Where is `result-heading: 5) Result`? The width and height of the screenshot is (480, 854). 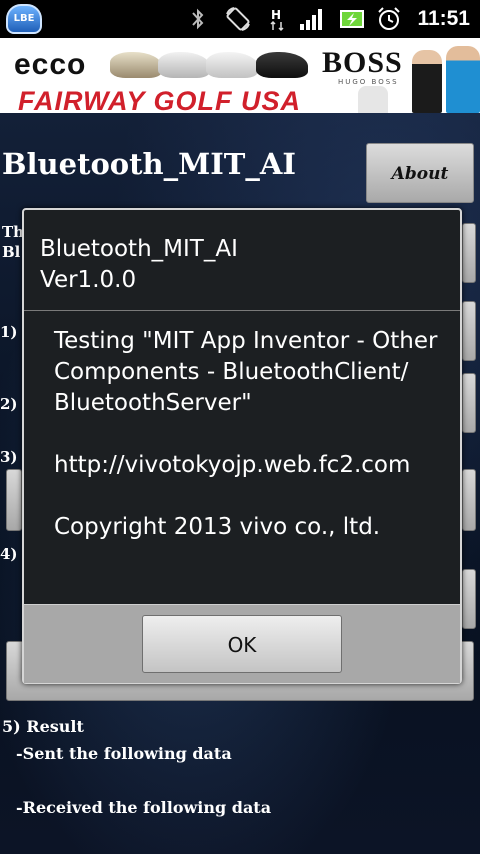 result-heading: 5) Result is located at coordinates (43, 726).